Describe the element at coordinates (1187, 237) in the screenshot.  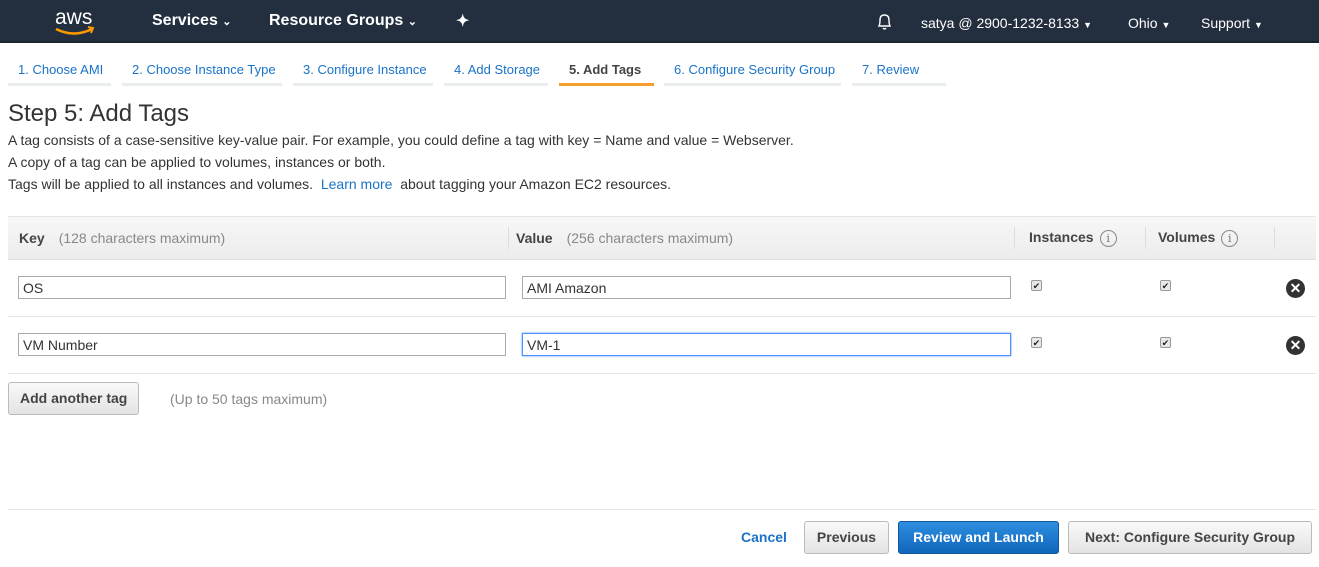
I see `volumes-label: Volumes` at that location.